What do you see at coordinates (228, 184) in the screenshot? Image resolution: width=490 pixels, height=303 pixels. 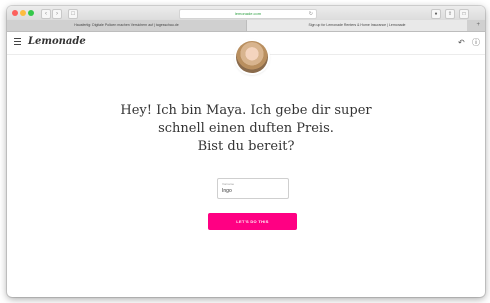 I see `first-name-label: Vorname` at bounding box center [228, 184].